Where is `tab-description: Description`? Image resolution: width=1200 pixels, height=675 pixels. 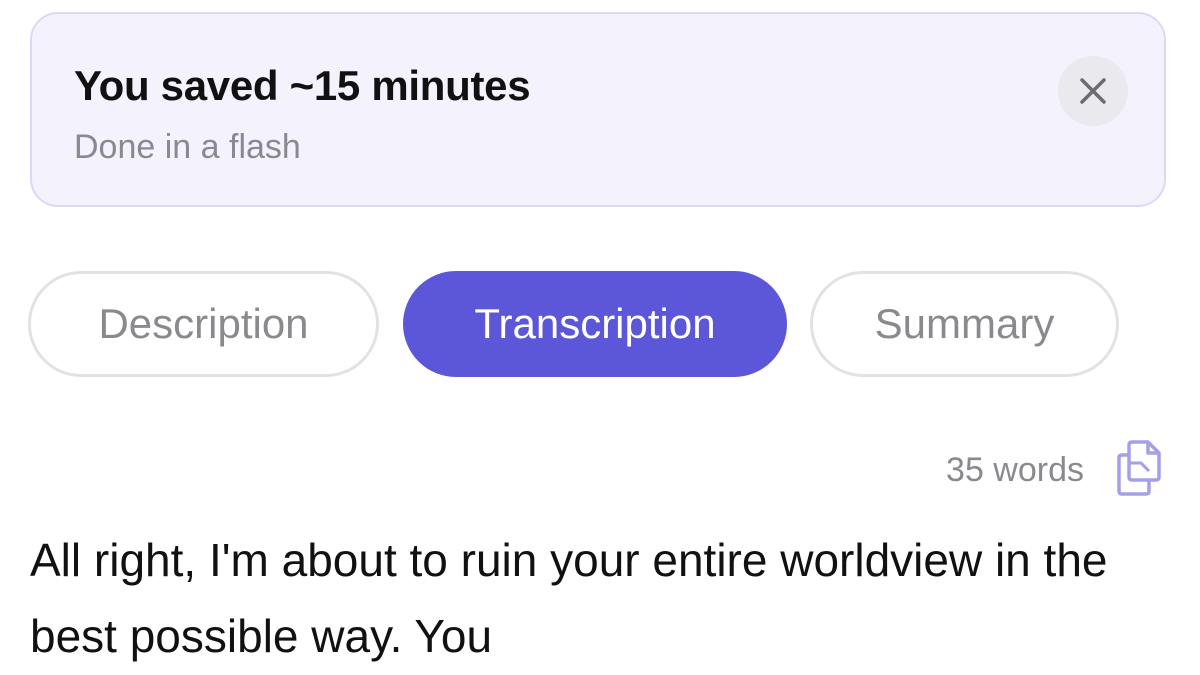
tab-description: Description is located at coordinates (203, 324).